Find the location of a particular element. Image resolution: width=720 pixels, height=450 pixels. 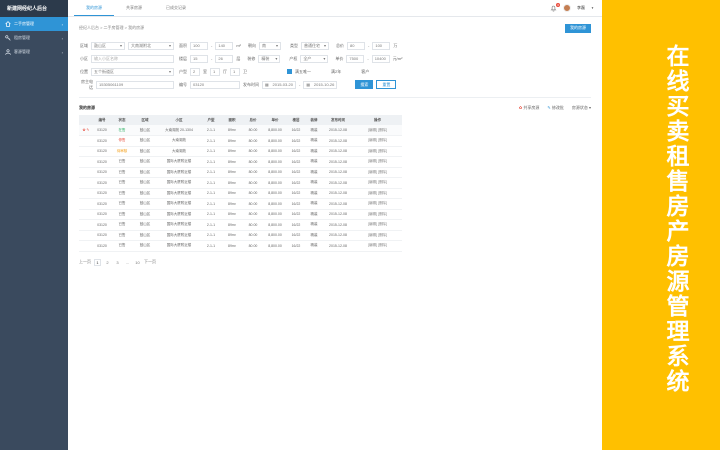

tab-my-listings: 我的房源 is located at coordinates (94, 8).